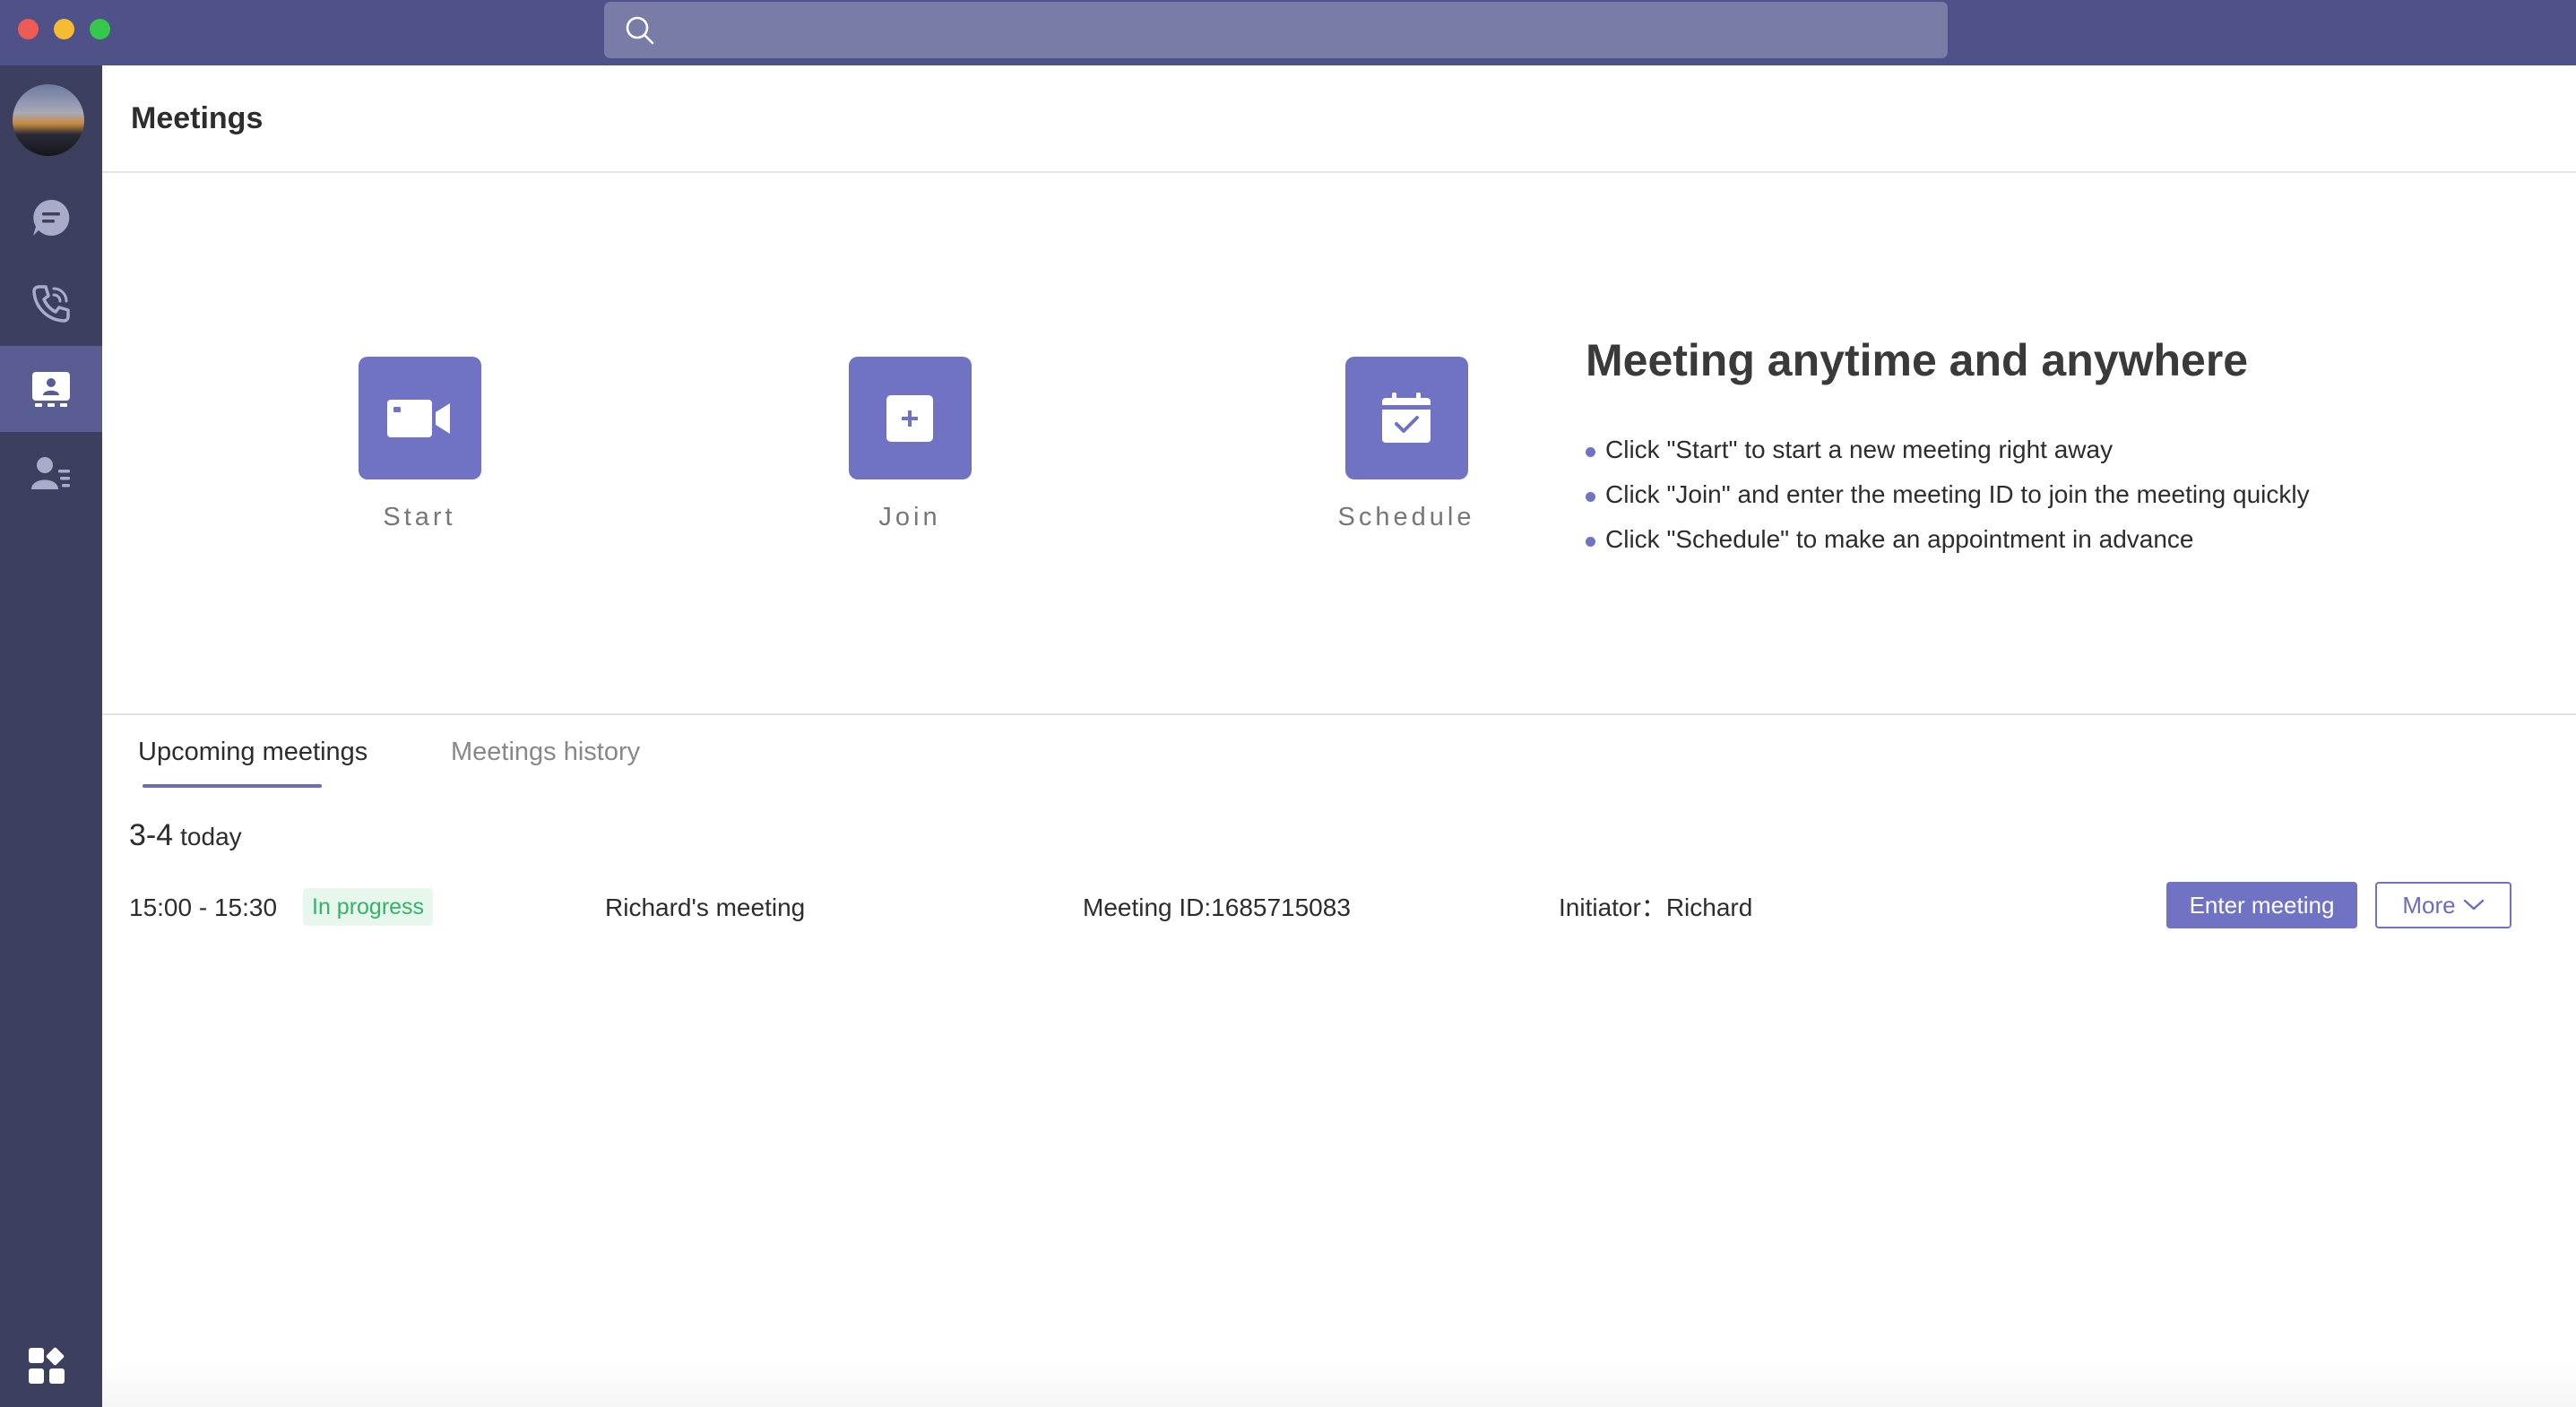  What do you see at coordinates (232, 786) in the screenshot?
I see `active-tab-indicator` at bounding box center [232, 786].